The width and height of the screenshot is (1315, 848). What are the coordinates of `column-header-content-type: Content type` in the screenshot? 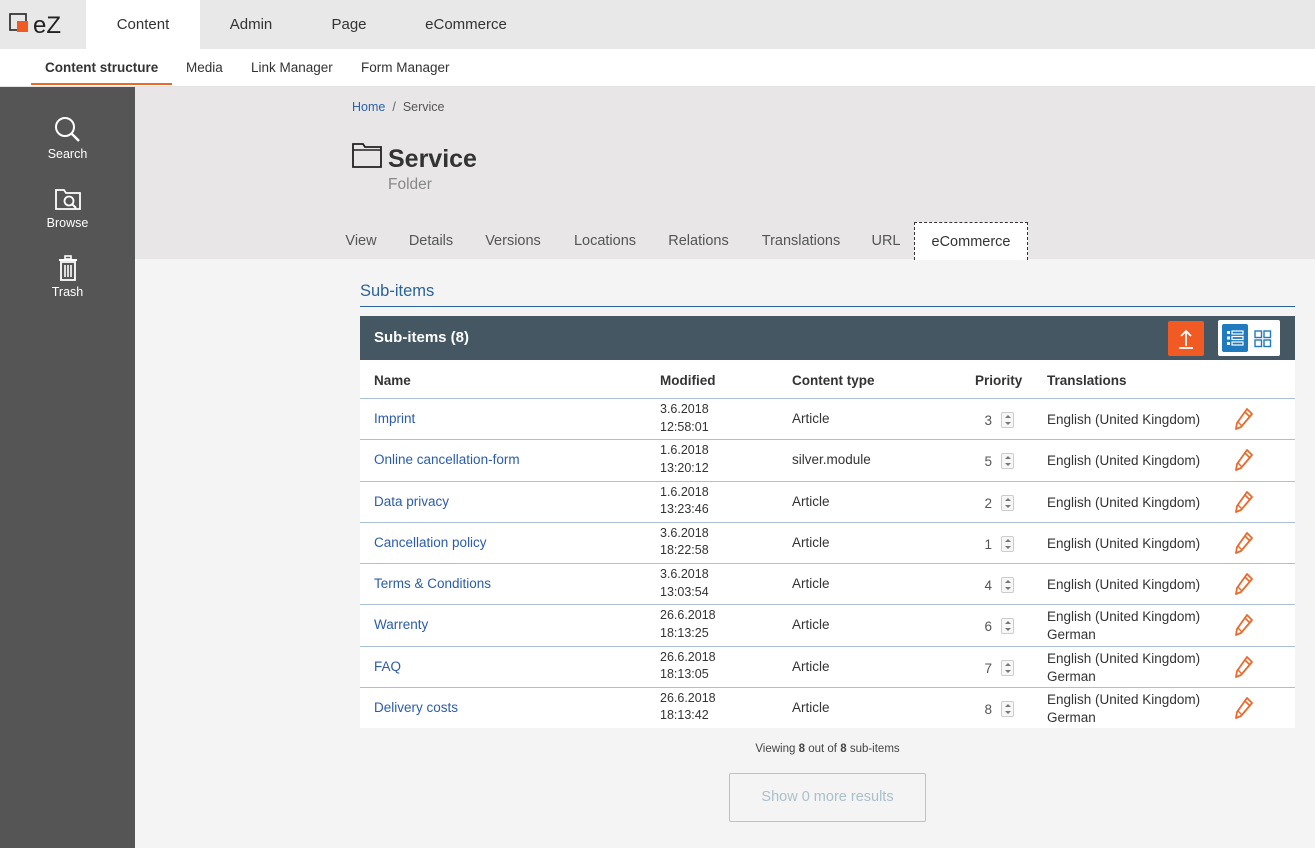 It's located at (833, 380).